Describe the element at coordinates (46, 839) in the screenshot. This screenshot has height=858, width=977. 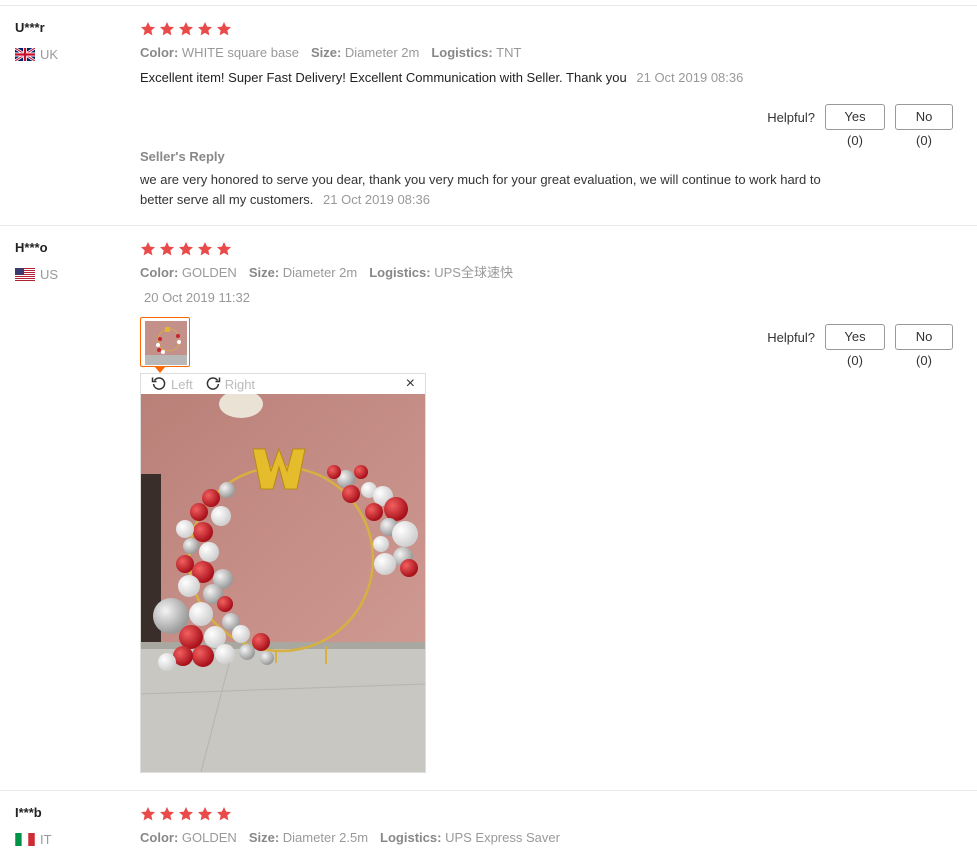
I see `country-code: IT` at that location.